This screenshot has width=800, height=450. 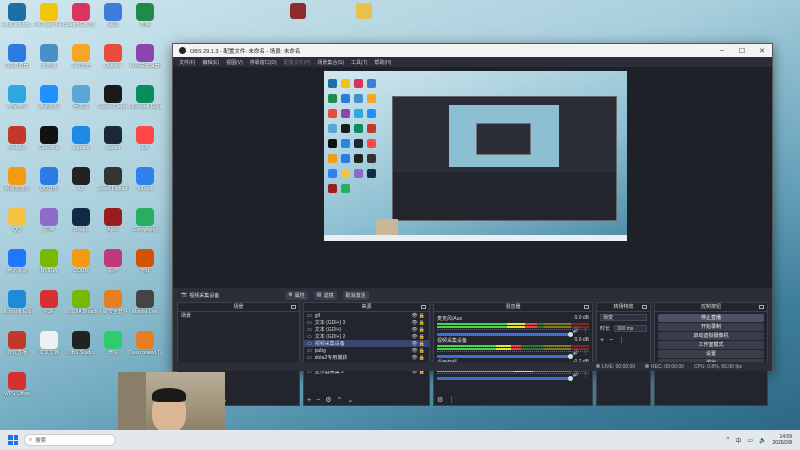 What do you see at coordinates (145, 261) in the screenshot?
I see `desktop-icon: 游戏` at bounding box center [145, 261].